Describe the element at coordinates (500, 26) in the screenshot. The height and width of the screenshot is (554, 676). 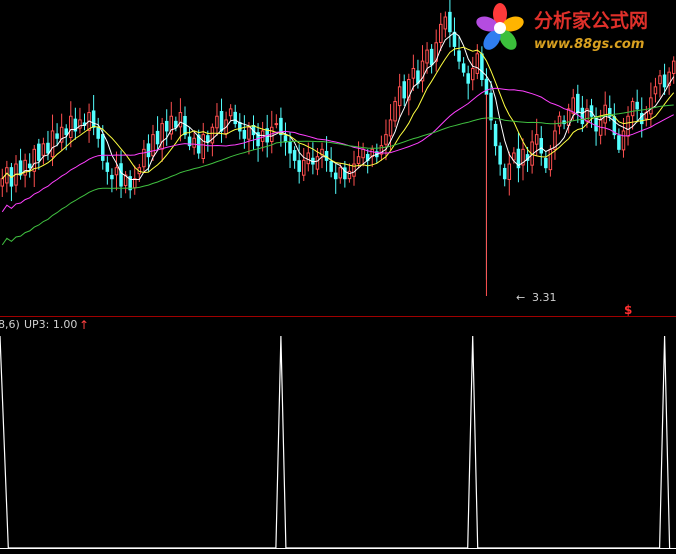
I see `flower-icon` at that location.